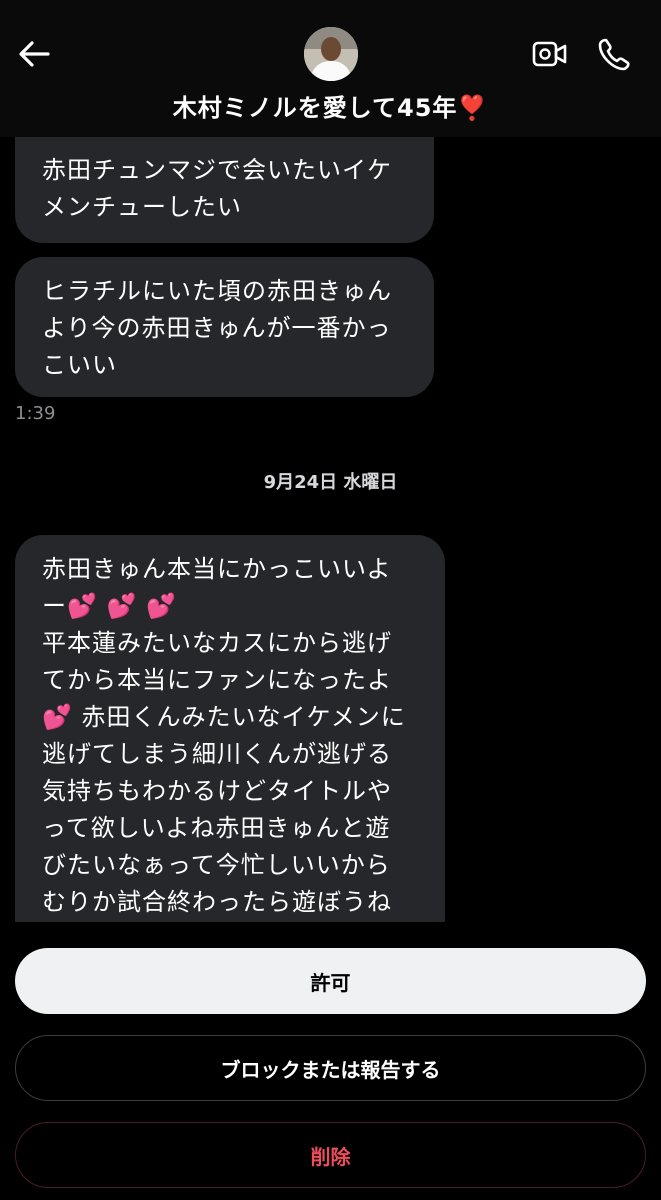  I want to click on chat-header: 木村ミノルを愛して45年❣️, so click(330, 68).